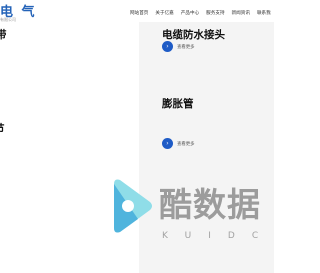  What do you see at coordinates (204, 14) in the screenshot?
I see `main-nav: 网站首页 关于亿嘉 产品中心 服务支持 新闻资讯 联系我` at bounding box center [204, 14].